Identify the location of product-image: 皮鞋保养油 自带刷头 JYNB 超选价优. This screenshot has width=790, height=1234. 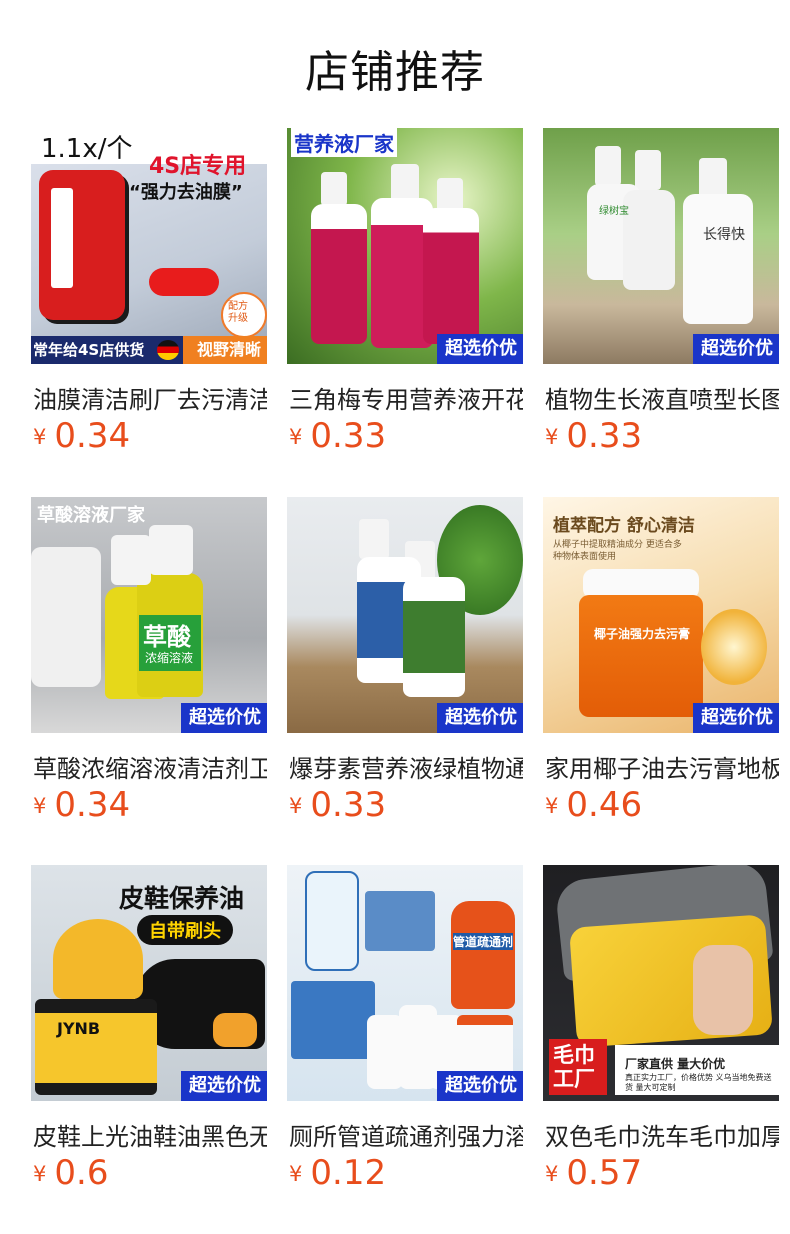
(149, 983).